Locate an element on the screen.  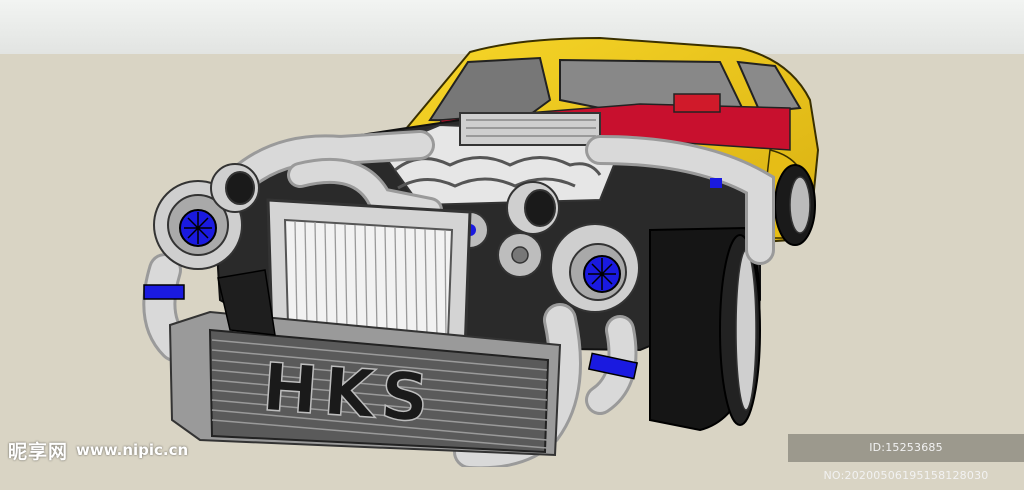
seat-box is located at coordinates (697, 103).